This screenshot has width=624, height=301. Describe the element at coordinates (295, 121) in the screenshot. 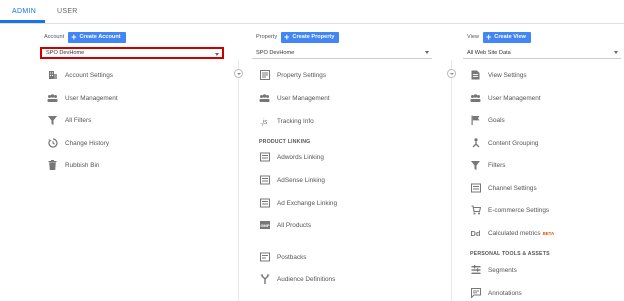

I see `tracking-info-label: Tracking Info` at that location.